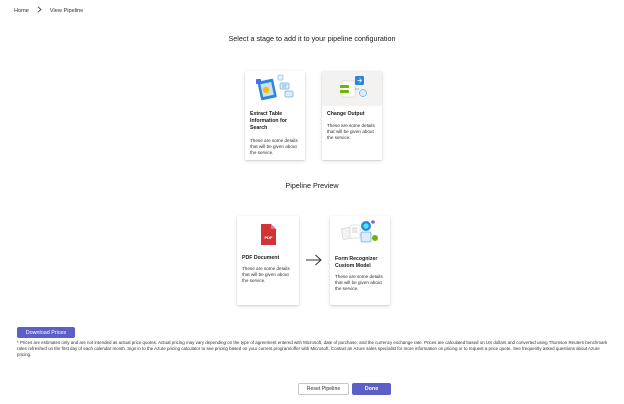 The height and width of the screenshot is (404, 624). I want to click on pdf-file-icon: PDF, so click(268, 239).